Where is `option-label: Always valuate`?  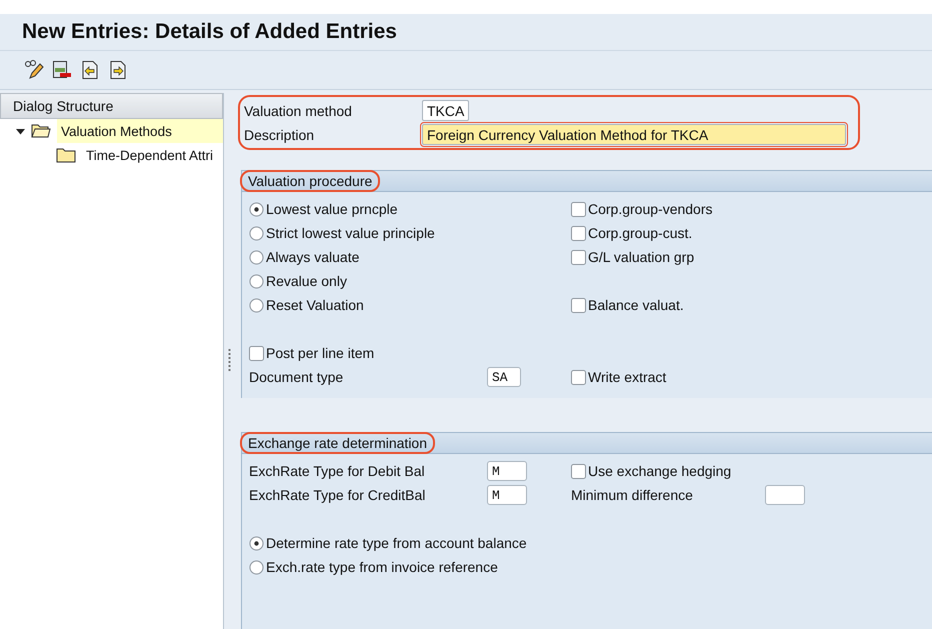 option-label: Always valuate is located at coordinates (313, 257).